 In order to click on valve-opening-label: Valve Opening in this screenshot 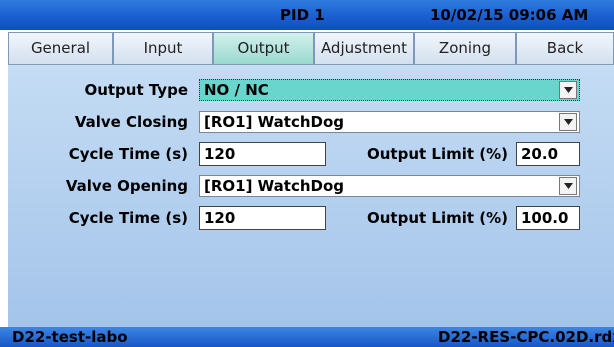, I will do `click(126, 186)`.